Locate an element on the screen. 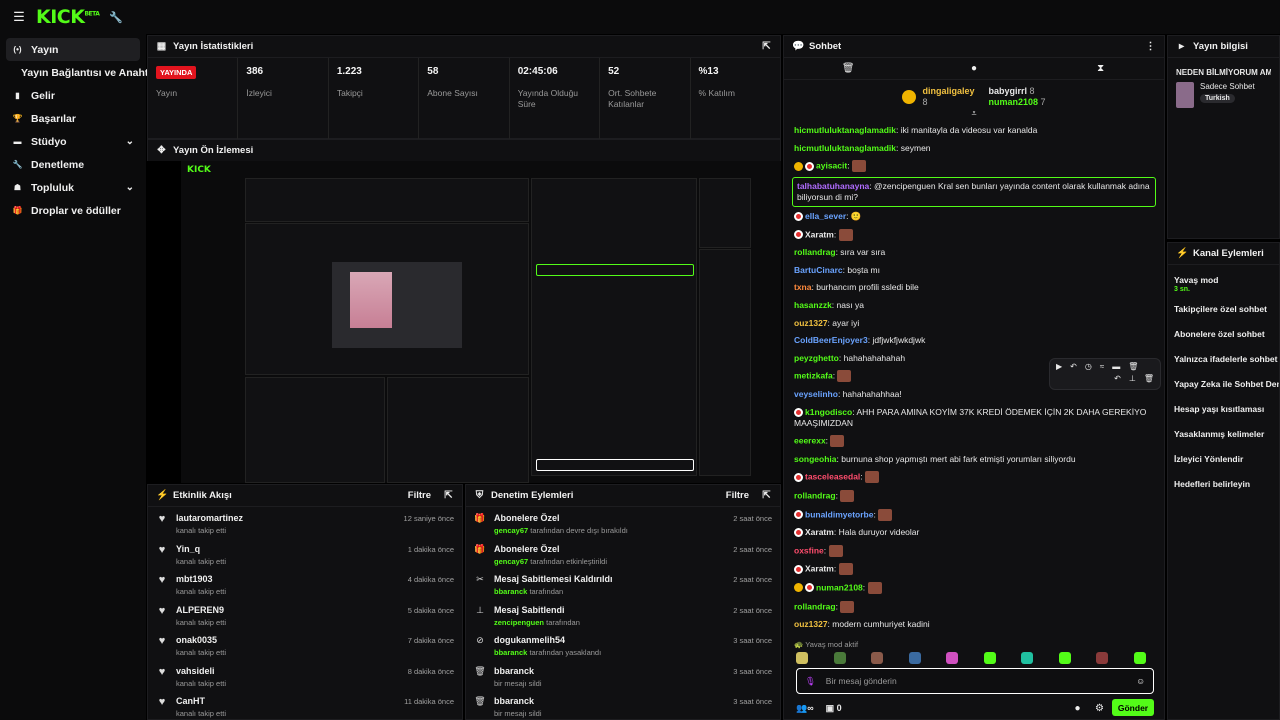  activity-filter-button: Filtre is located at coordinates (419, 495).